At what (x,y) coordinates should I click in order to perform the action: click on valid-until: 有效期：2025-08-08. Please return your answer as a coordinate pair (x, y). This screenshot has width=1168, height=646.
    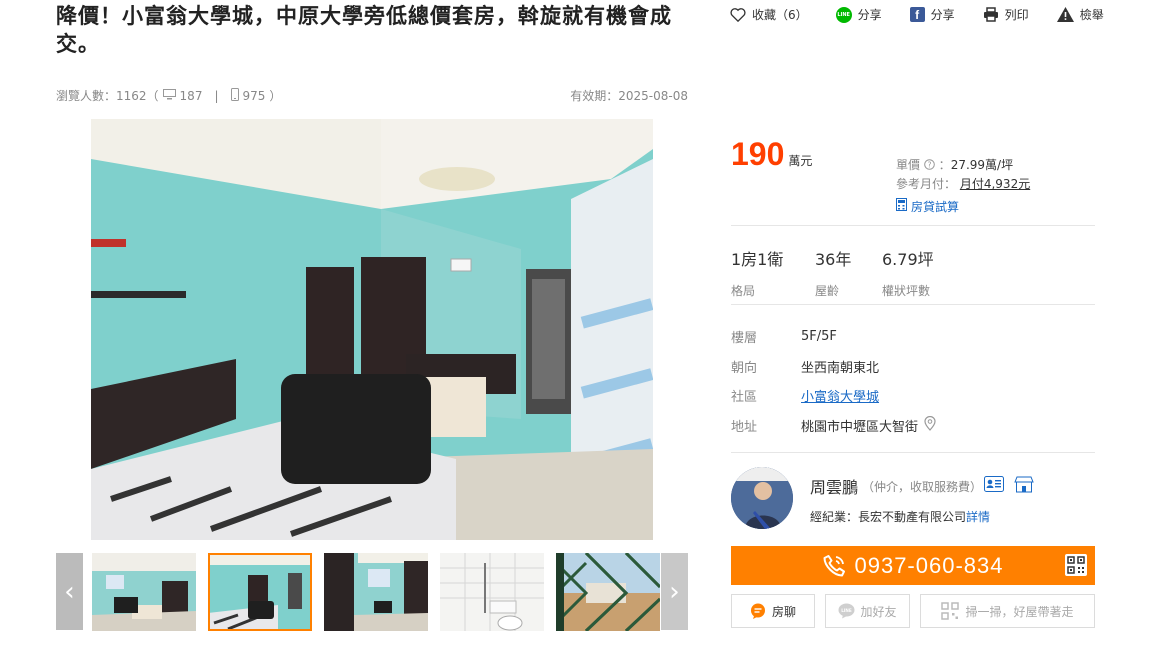
    Looking at the image, I should click on (629, 96).